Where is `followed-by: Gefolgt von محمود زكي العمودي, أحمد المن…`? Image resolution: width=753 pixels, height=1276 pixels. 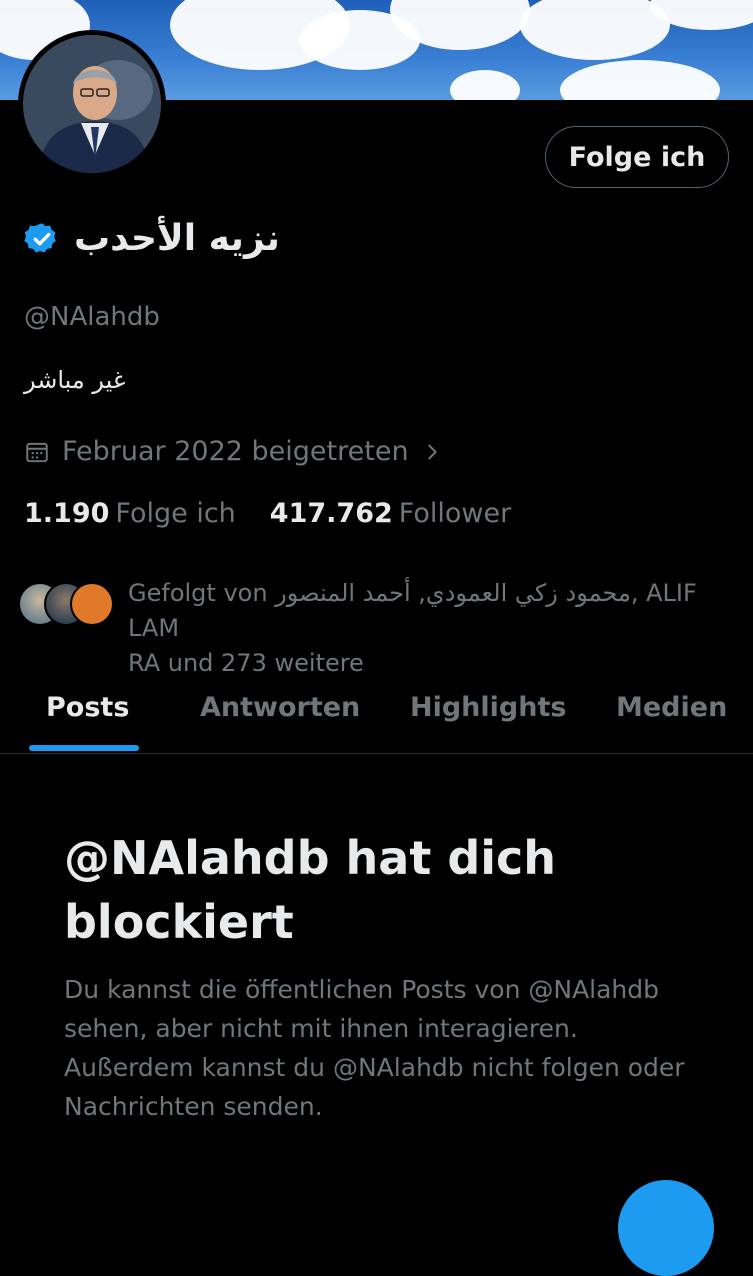 followed-by: Gefolgt von محمود زكي العمودي, أحمد المن… is located at coordinates (374, 628).